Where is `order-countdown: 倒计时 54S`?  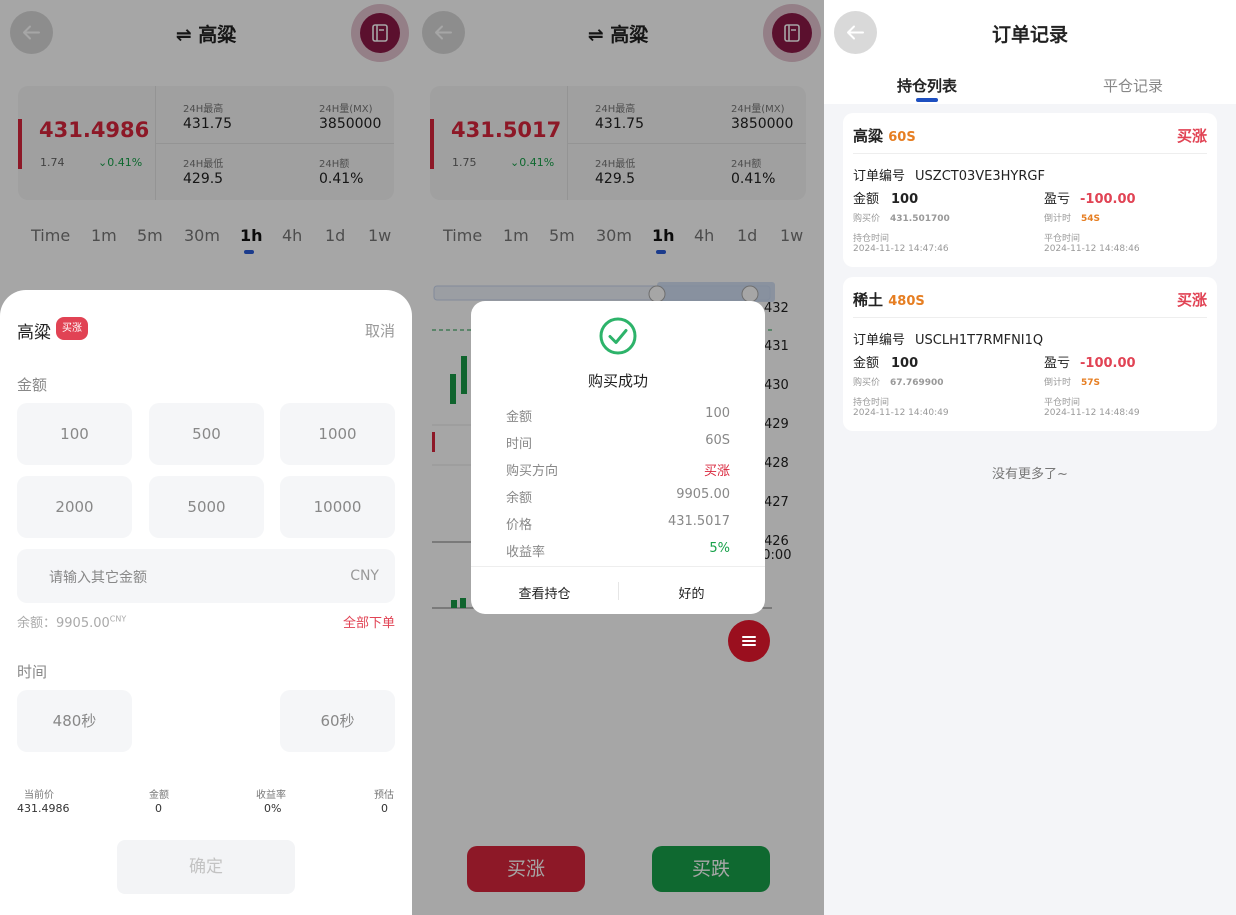 order-countdown: 倒计时 54S is located at coordinates (1072, 217).